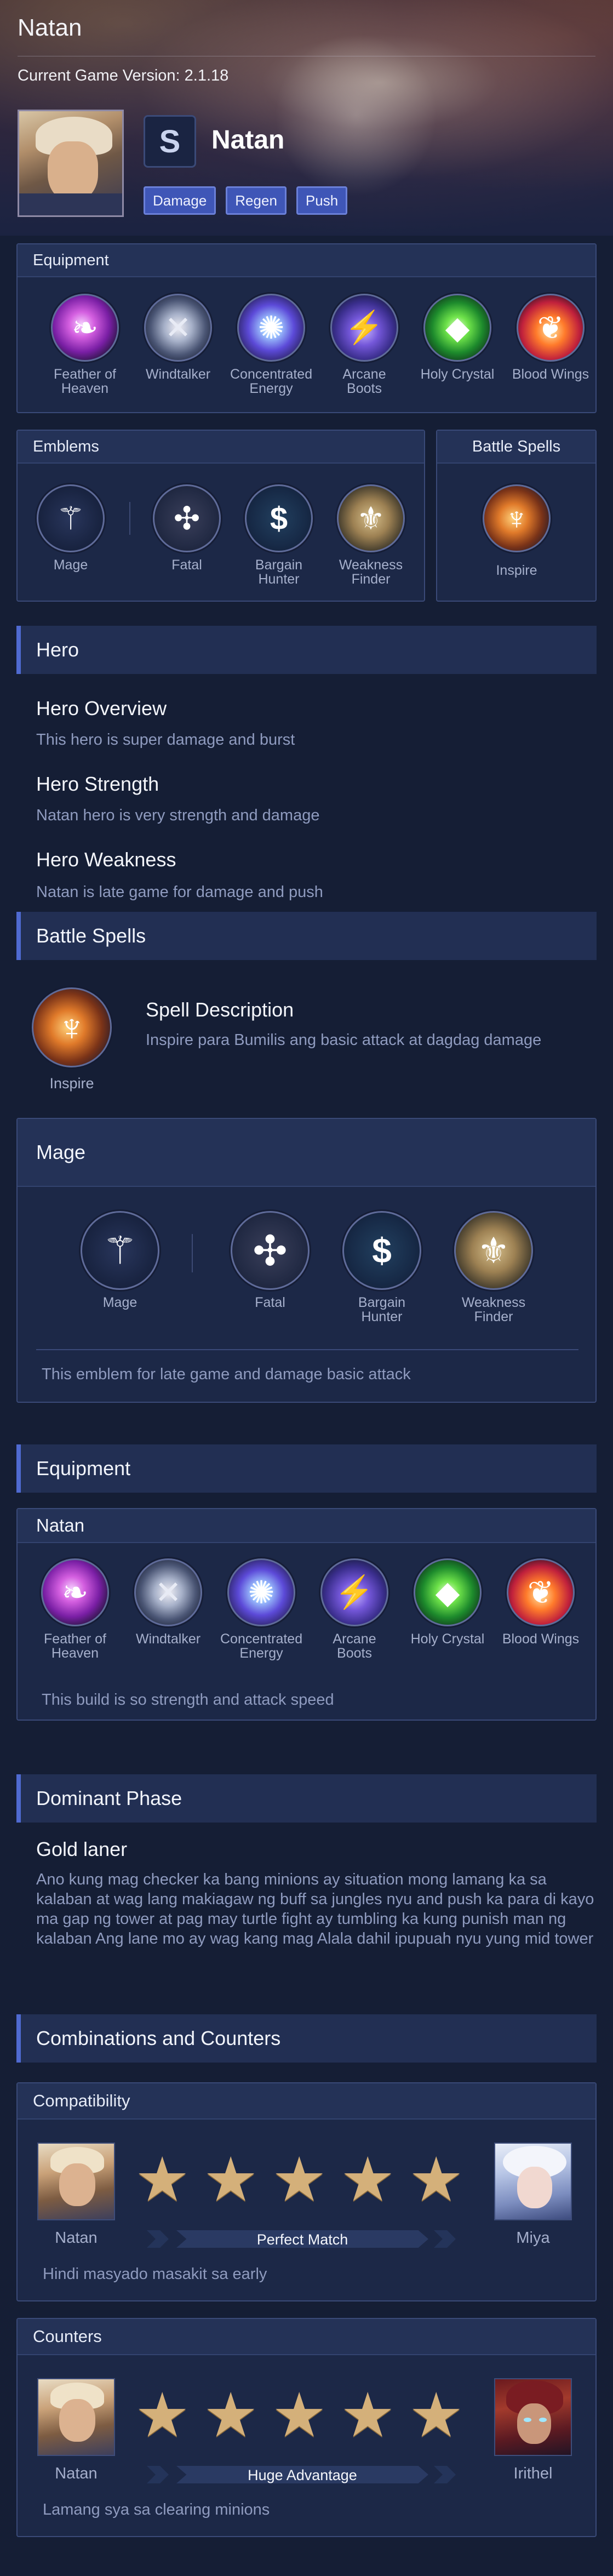  Describe the element at coordinates (261, 1592) in the screenshot. I see `energy-icon: ✺` at that location.